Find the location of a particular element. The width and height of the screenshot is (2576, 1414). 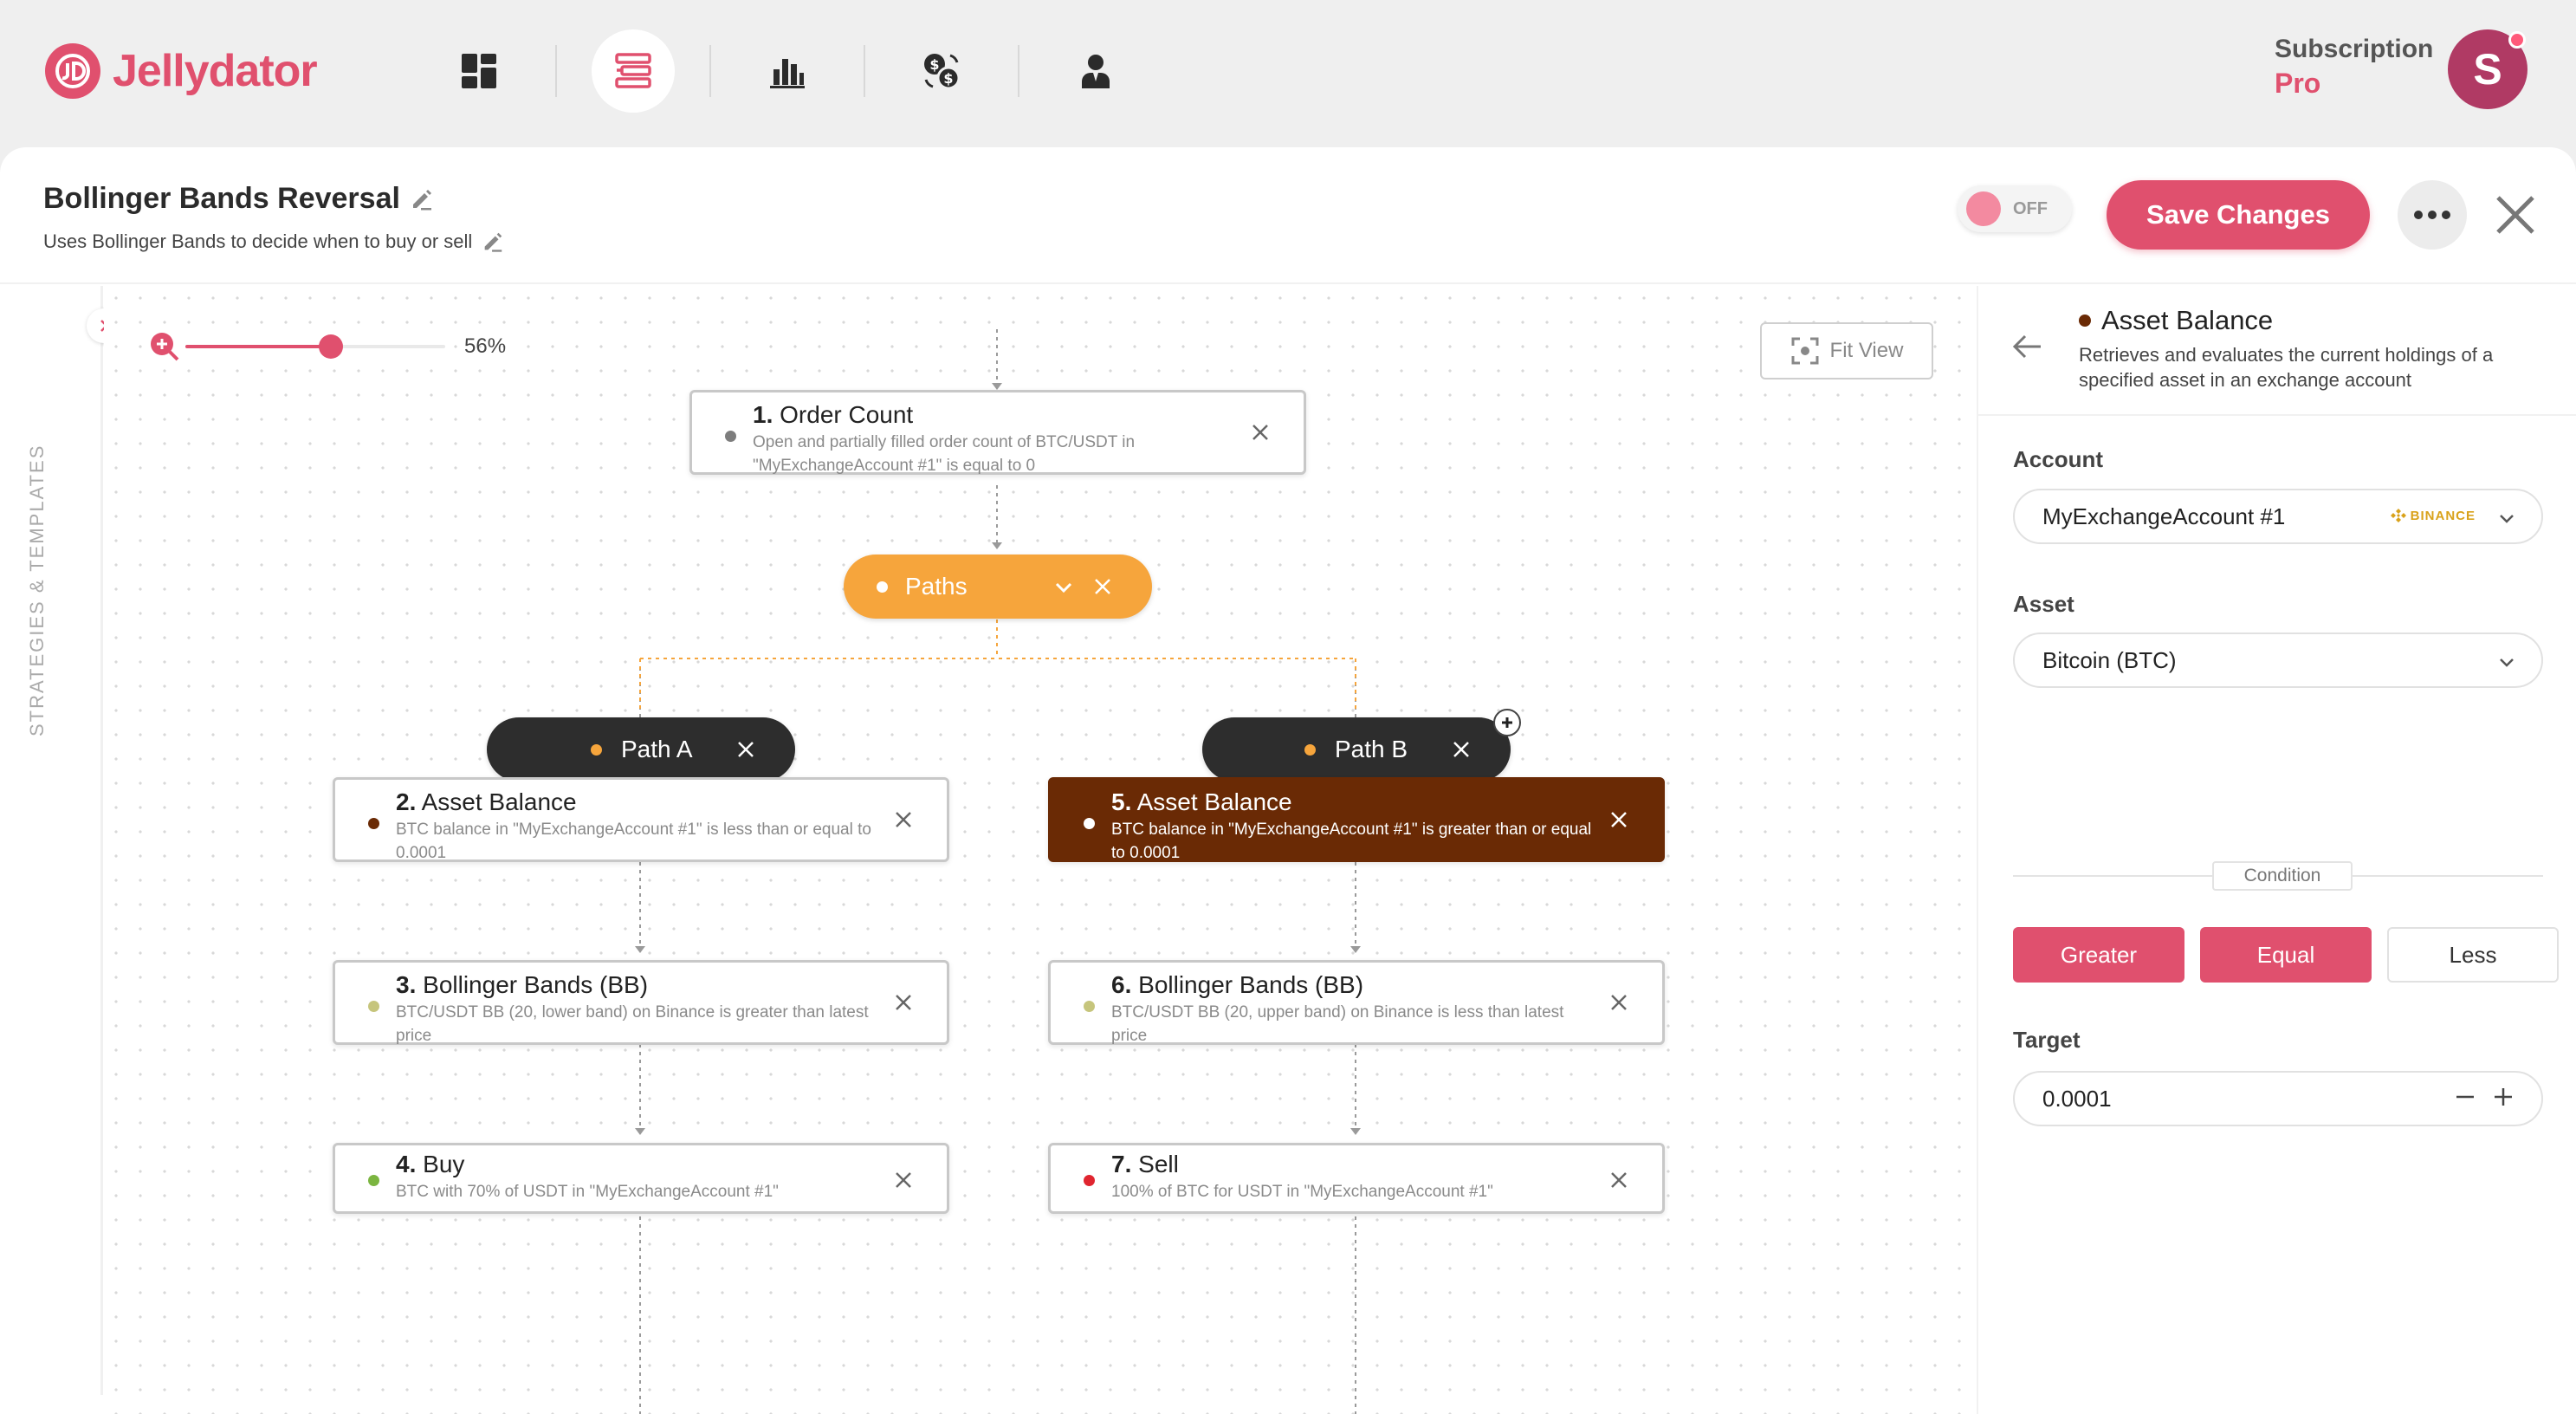

add-path-button is located at coordinates (1507, 723).